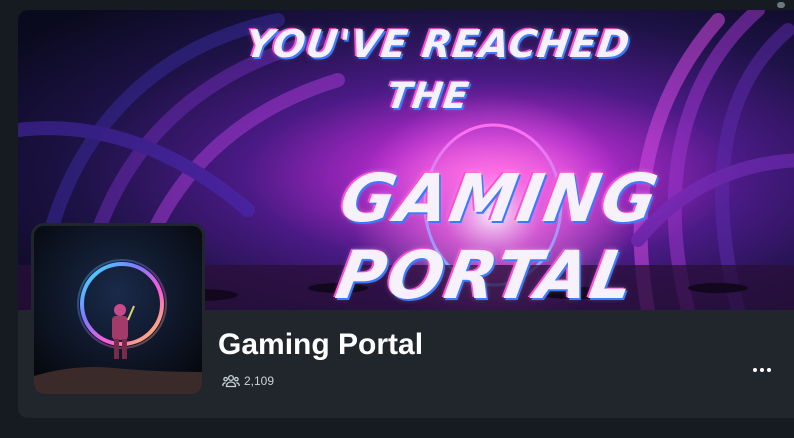  Describe the element at coordinates (259, 381) in the screenshot. I see `member-count-value: 2,109` at that location.